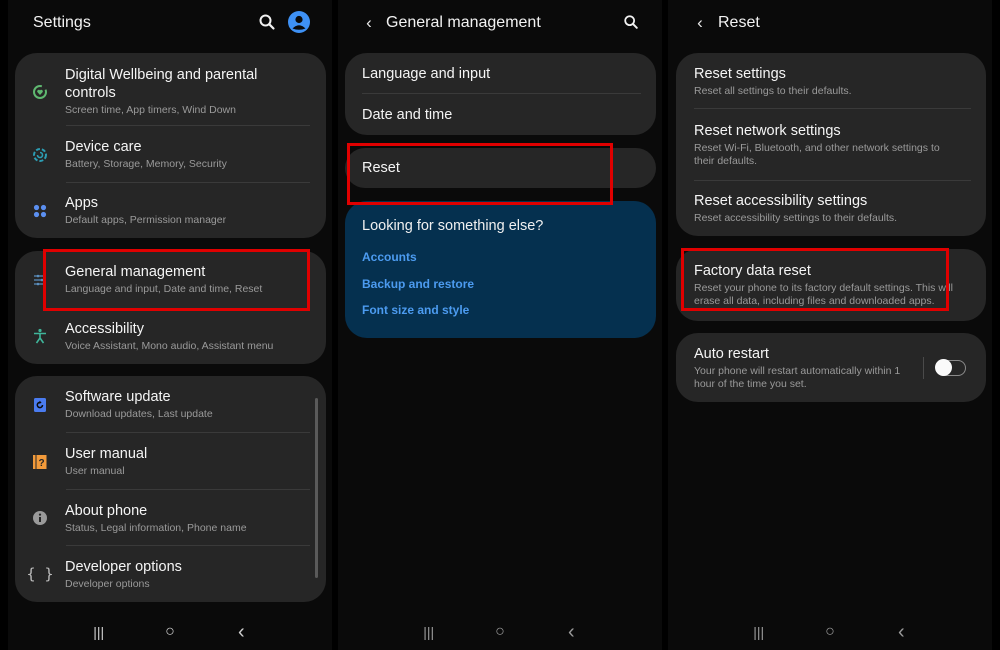  What do you see at coordinates (106, 510) in the screenshot?
I see `item-title: About phone` at bounding box center [106, 510].